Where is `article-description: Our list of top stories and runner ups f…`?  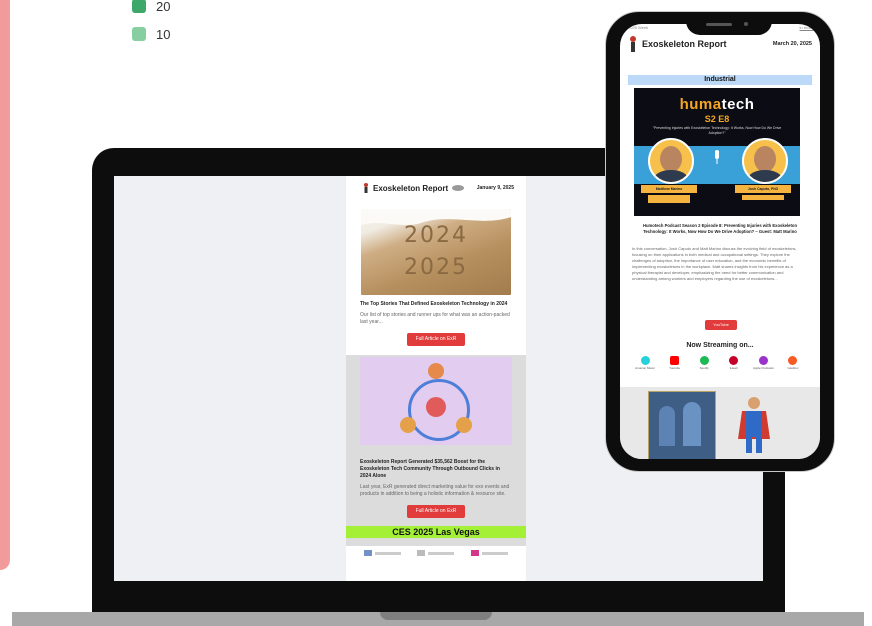 article-description: Our list of top stories and runner ups f… is located at coordinates (435, 318).